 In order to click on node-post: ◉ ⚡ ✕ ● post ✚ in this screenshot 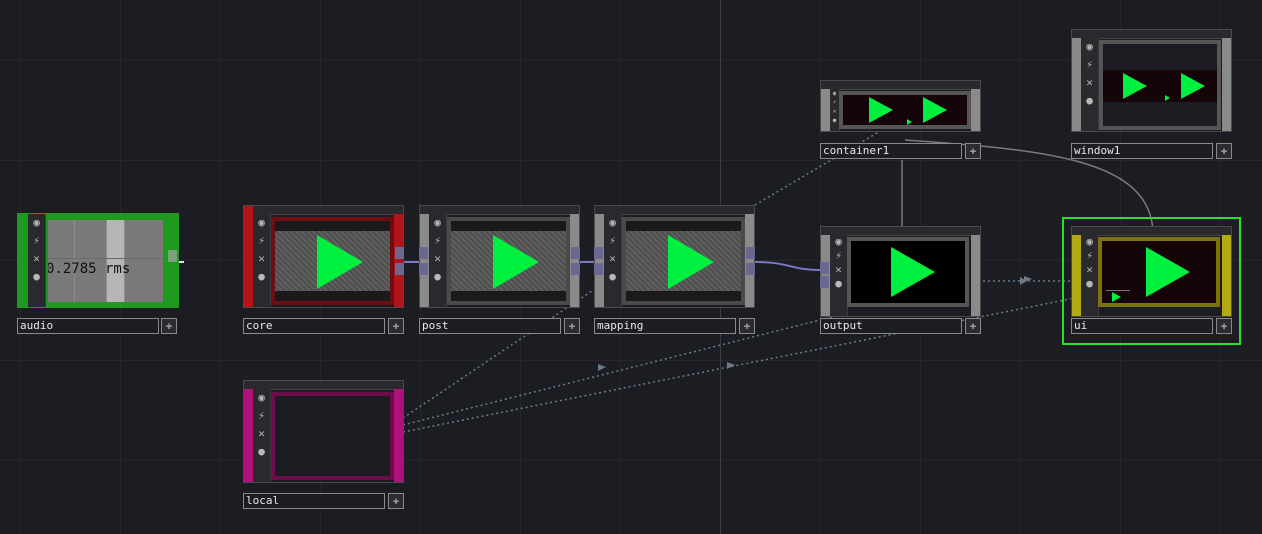, I will do `click(499, 269)`.